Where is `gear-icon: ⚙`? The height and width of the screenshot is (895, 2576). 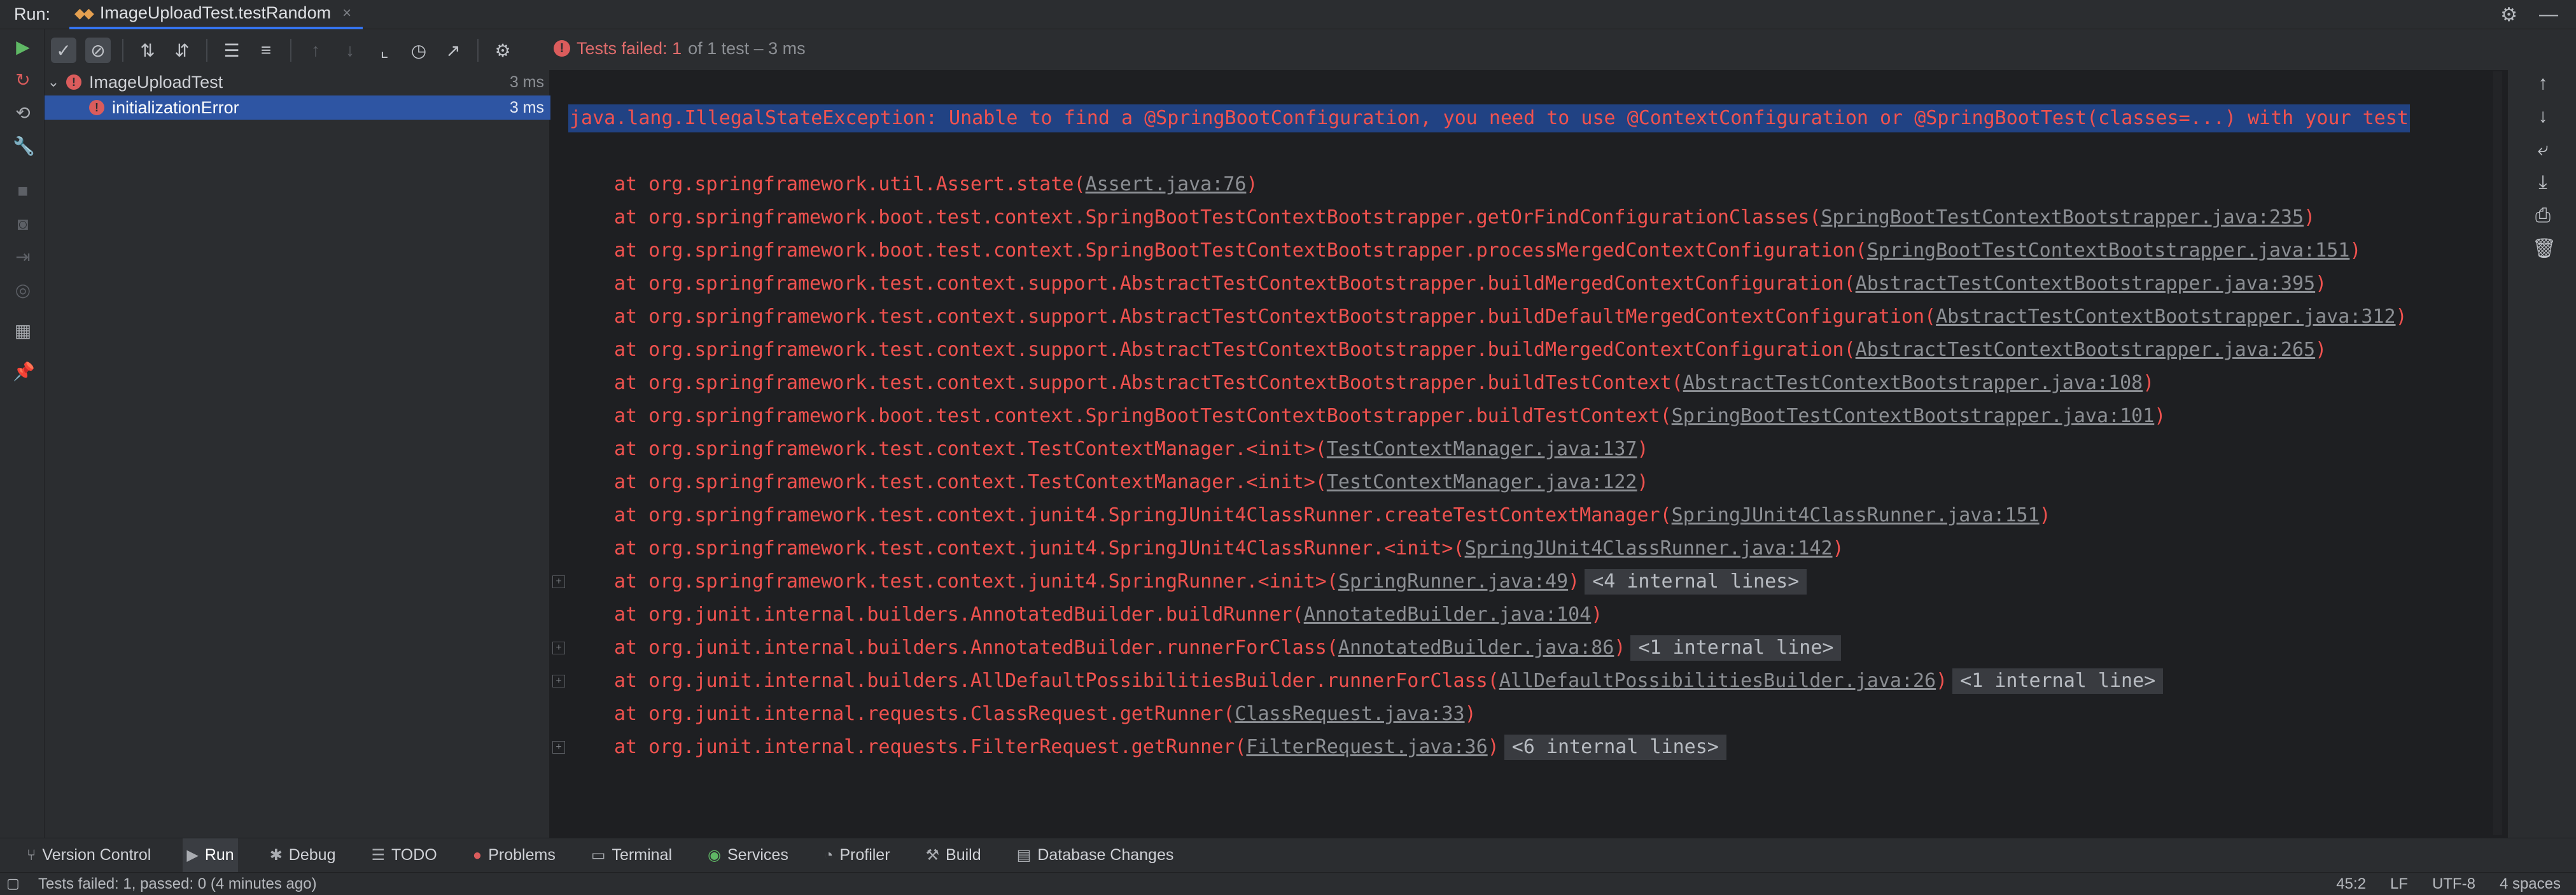
gear-icon: ⚙ is located at coordinates (2508, 15).